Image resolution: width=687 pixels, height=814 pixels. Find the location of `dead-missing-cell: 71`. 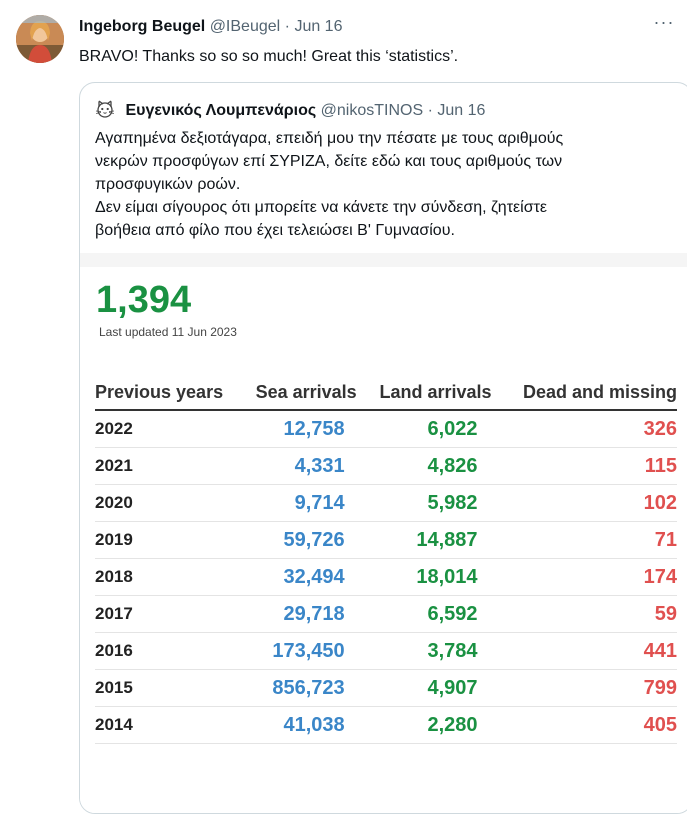

dead-missing-cell: 71 is located at coordinates (584, 540).